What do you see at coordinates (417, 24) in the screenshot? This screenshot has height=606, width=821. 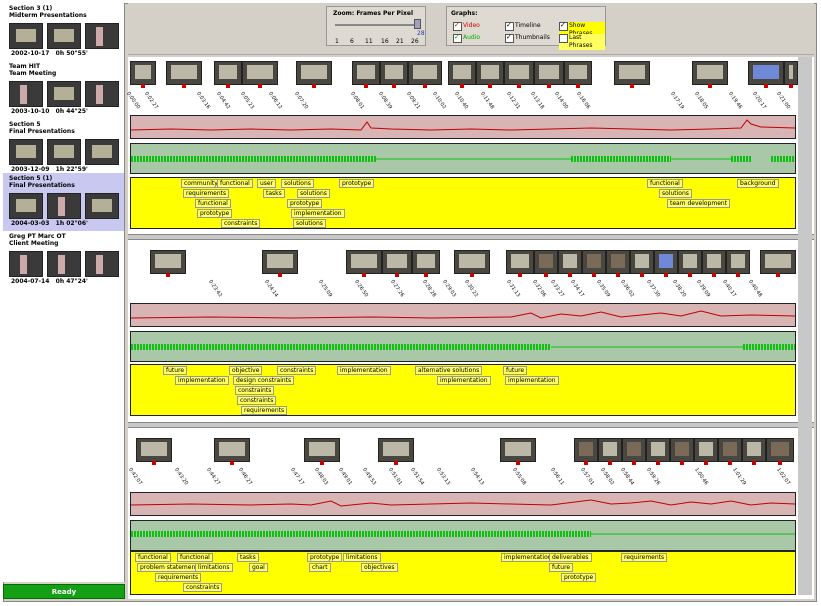 I see `zoom-slider-handle` at bounding box center [417, 24].